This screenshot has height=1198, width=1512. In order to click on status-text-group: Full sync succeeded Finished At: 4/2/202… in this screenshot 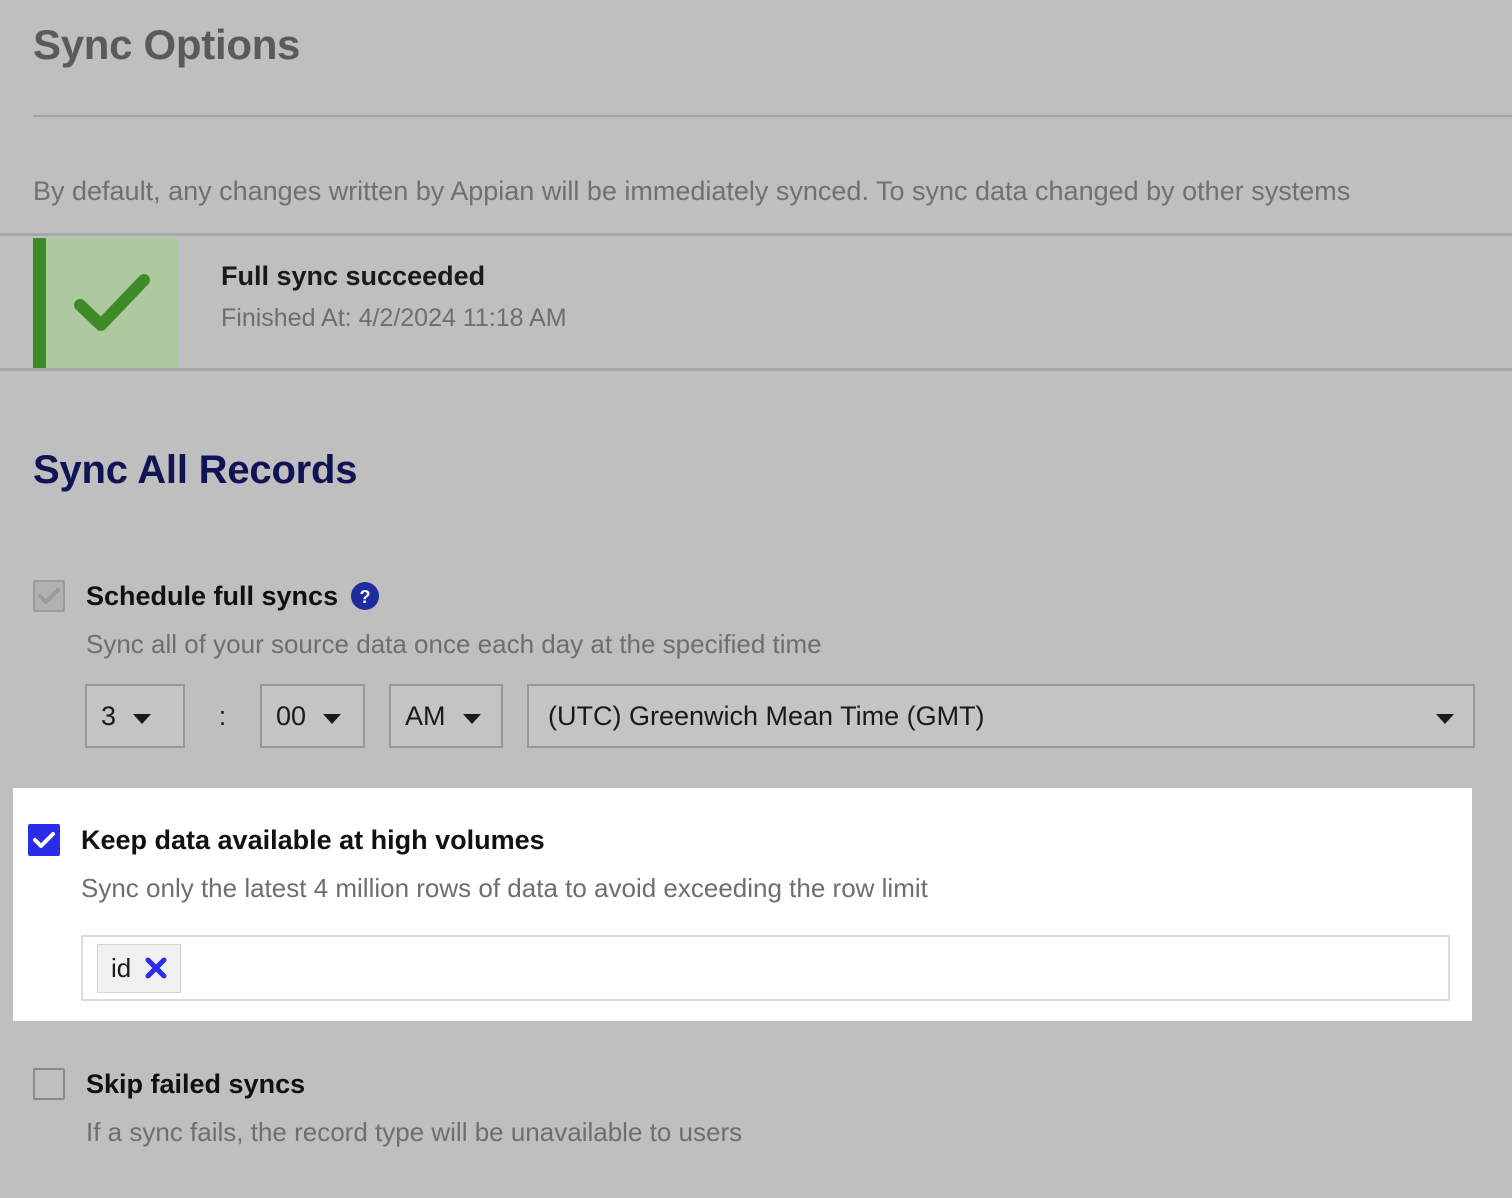, I will do `click(394, 296)`.